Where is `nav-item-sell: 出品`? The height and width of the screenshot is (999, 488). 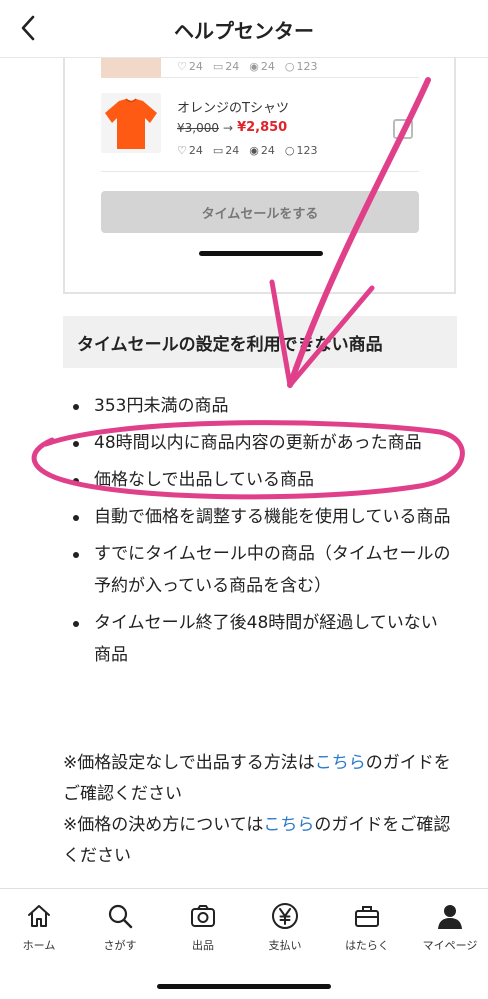
nav-item-sell: 出品 is located at coordinates (203, 927).